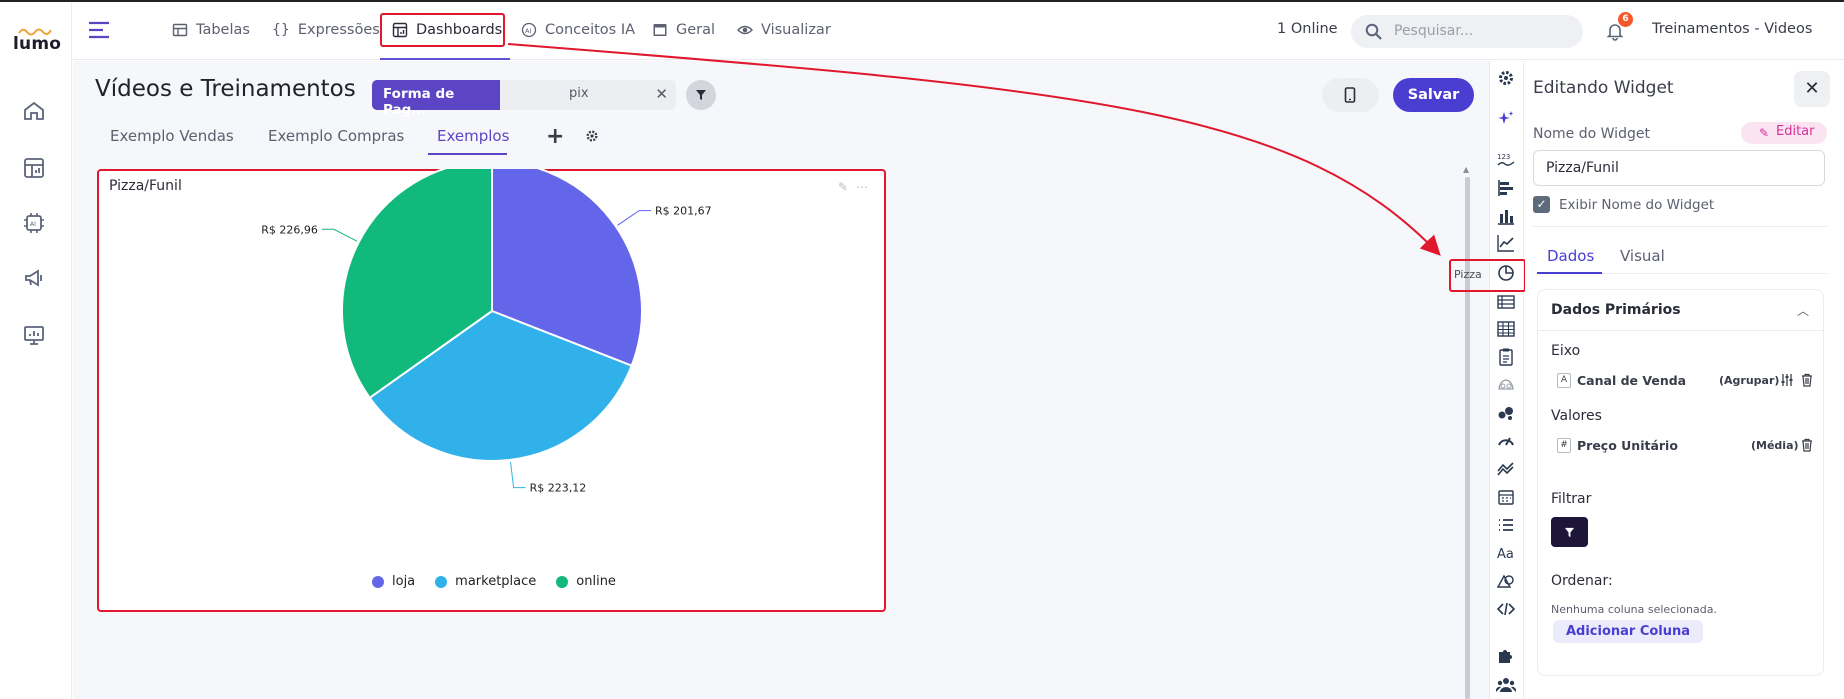  I want to click on page-title: Vídeos e Treinamentos, so click(225, 89).